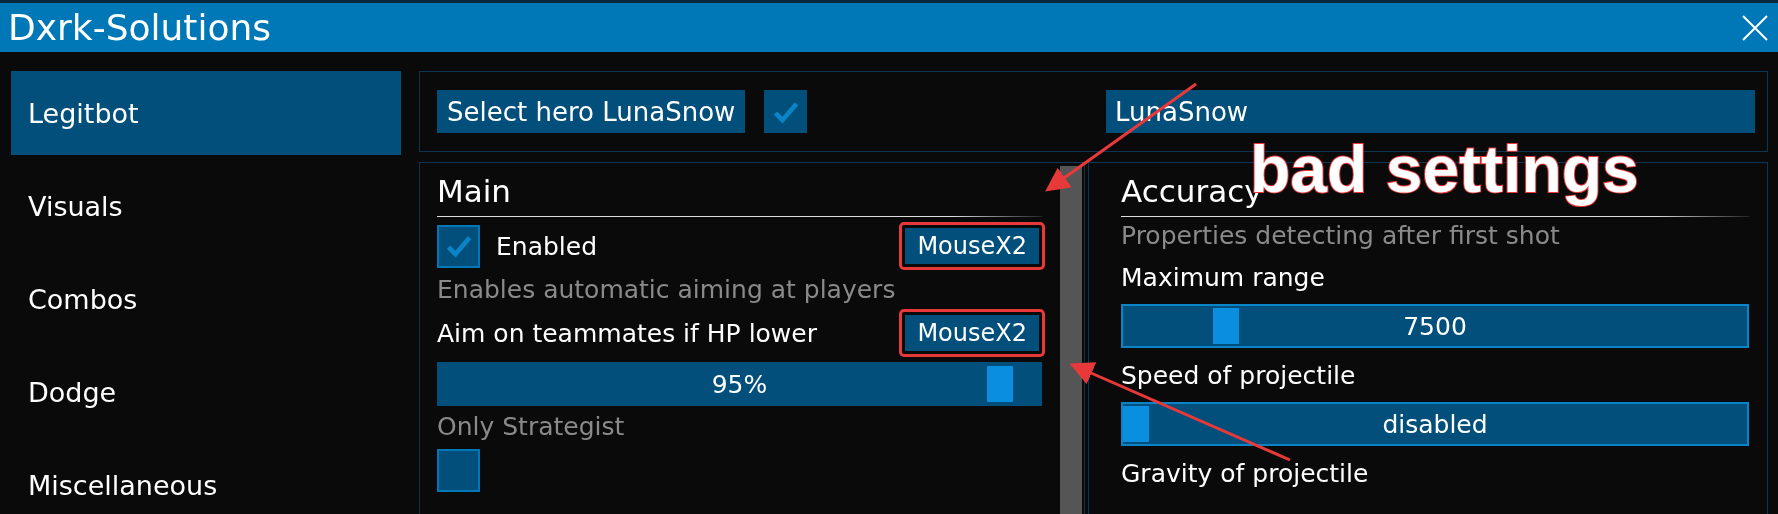  Describe the element at coordinates (206, 299) in the screenshot. I see `sidebar-item: Combos` at that location.